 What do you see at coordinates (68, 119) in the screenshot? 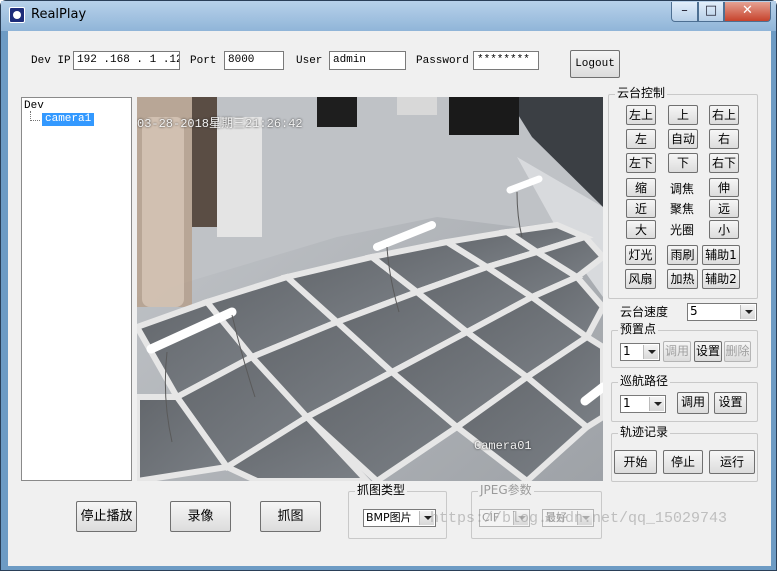
I see `tree-node-camera1: camera1` at bounding box center [68, 119].